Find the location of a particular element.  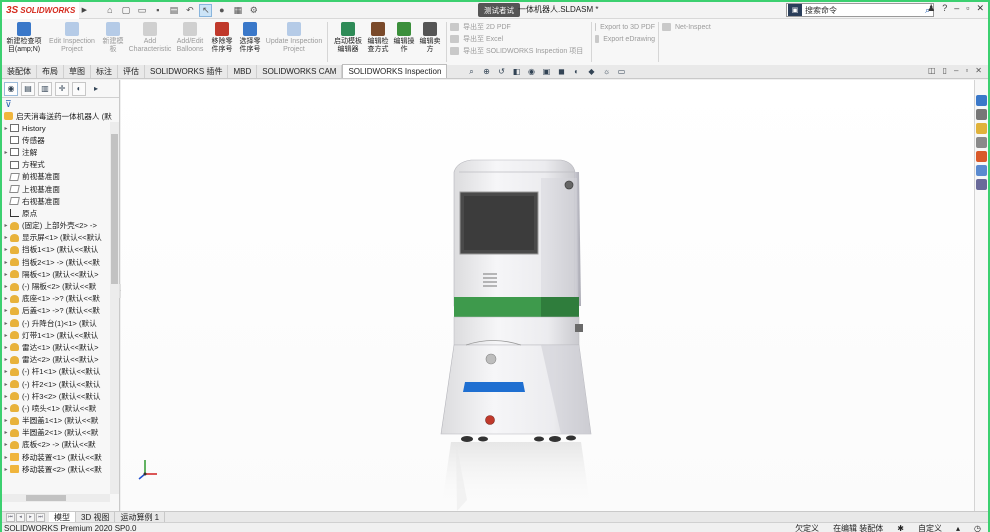

tree-item: ▸ 显示屏<1> (默认<<默认 is located at coordinates (56, 238).